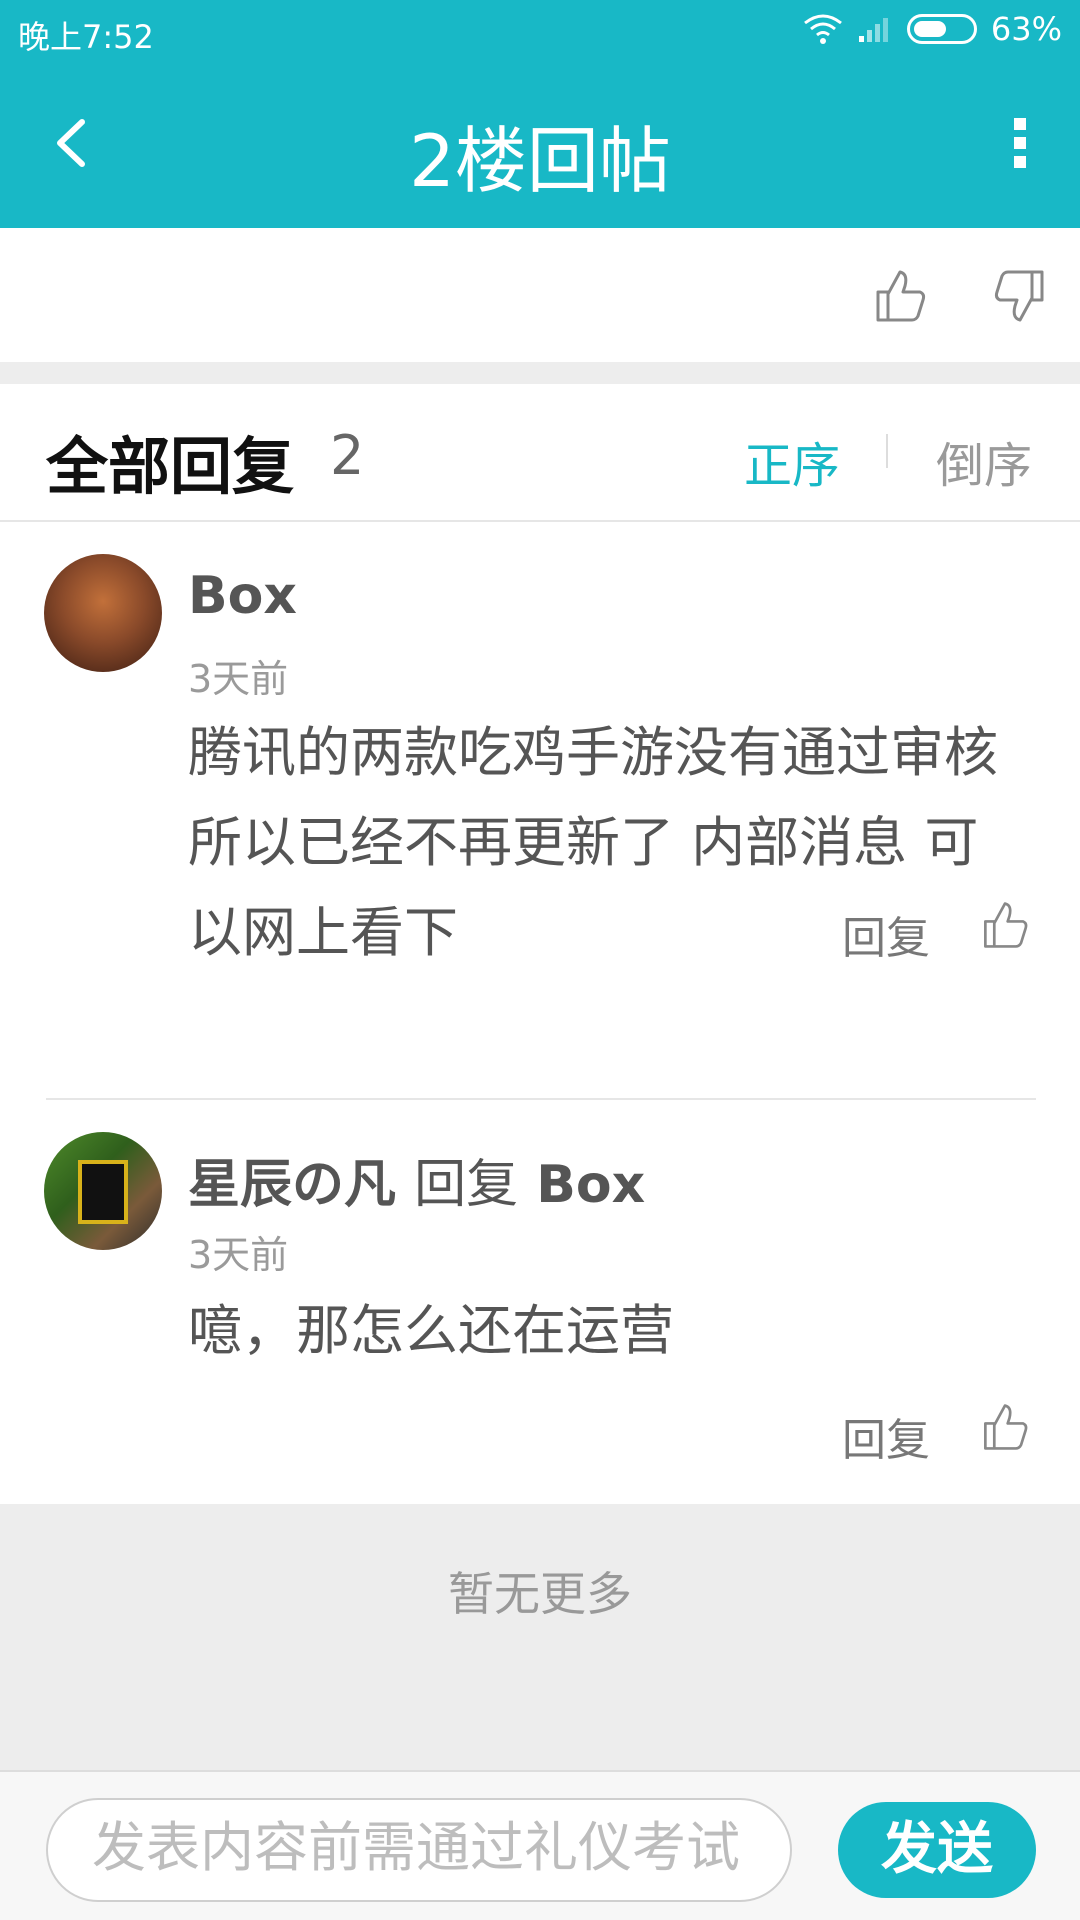 The image size is (1080, 1920). What do you see at coordinates (937, 1850) in the screenshot?
I see `send-button: 发送` at bounding box center [937, 1850].